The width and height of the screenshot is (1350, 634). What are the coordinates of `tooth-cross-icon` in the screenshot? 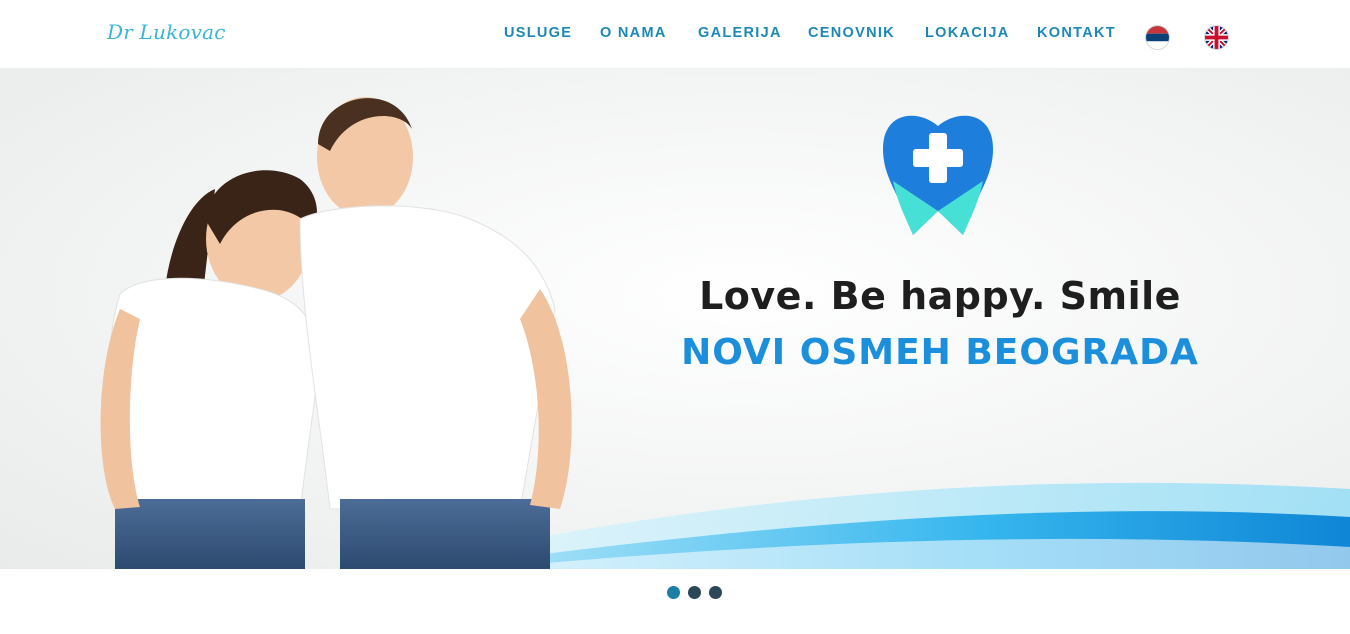 It's located at (938, 175).